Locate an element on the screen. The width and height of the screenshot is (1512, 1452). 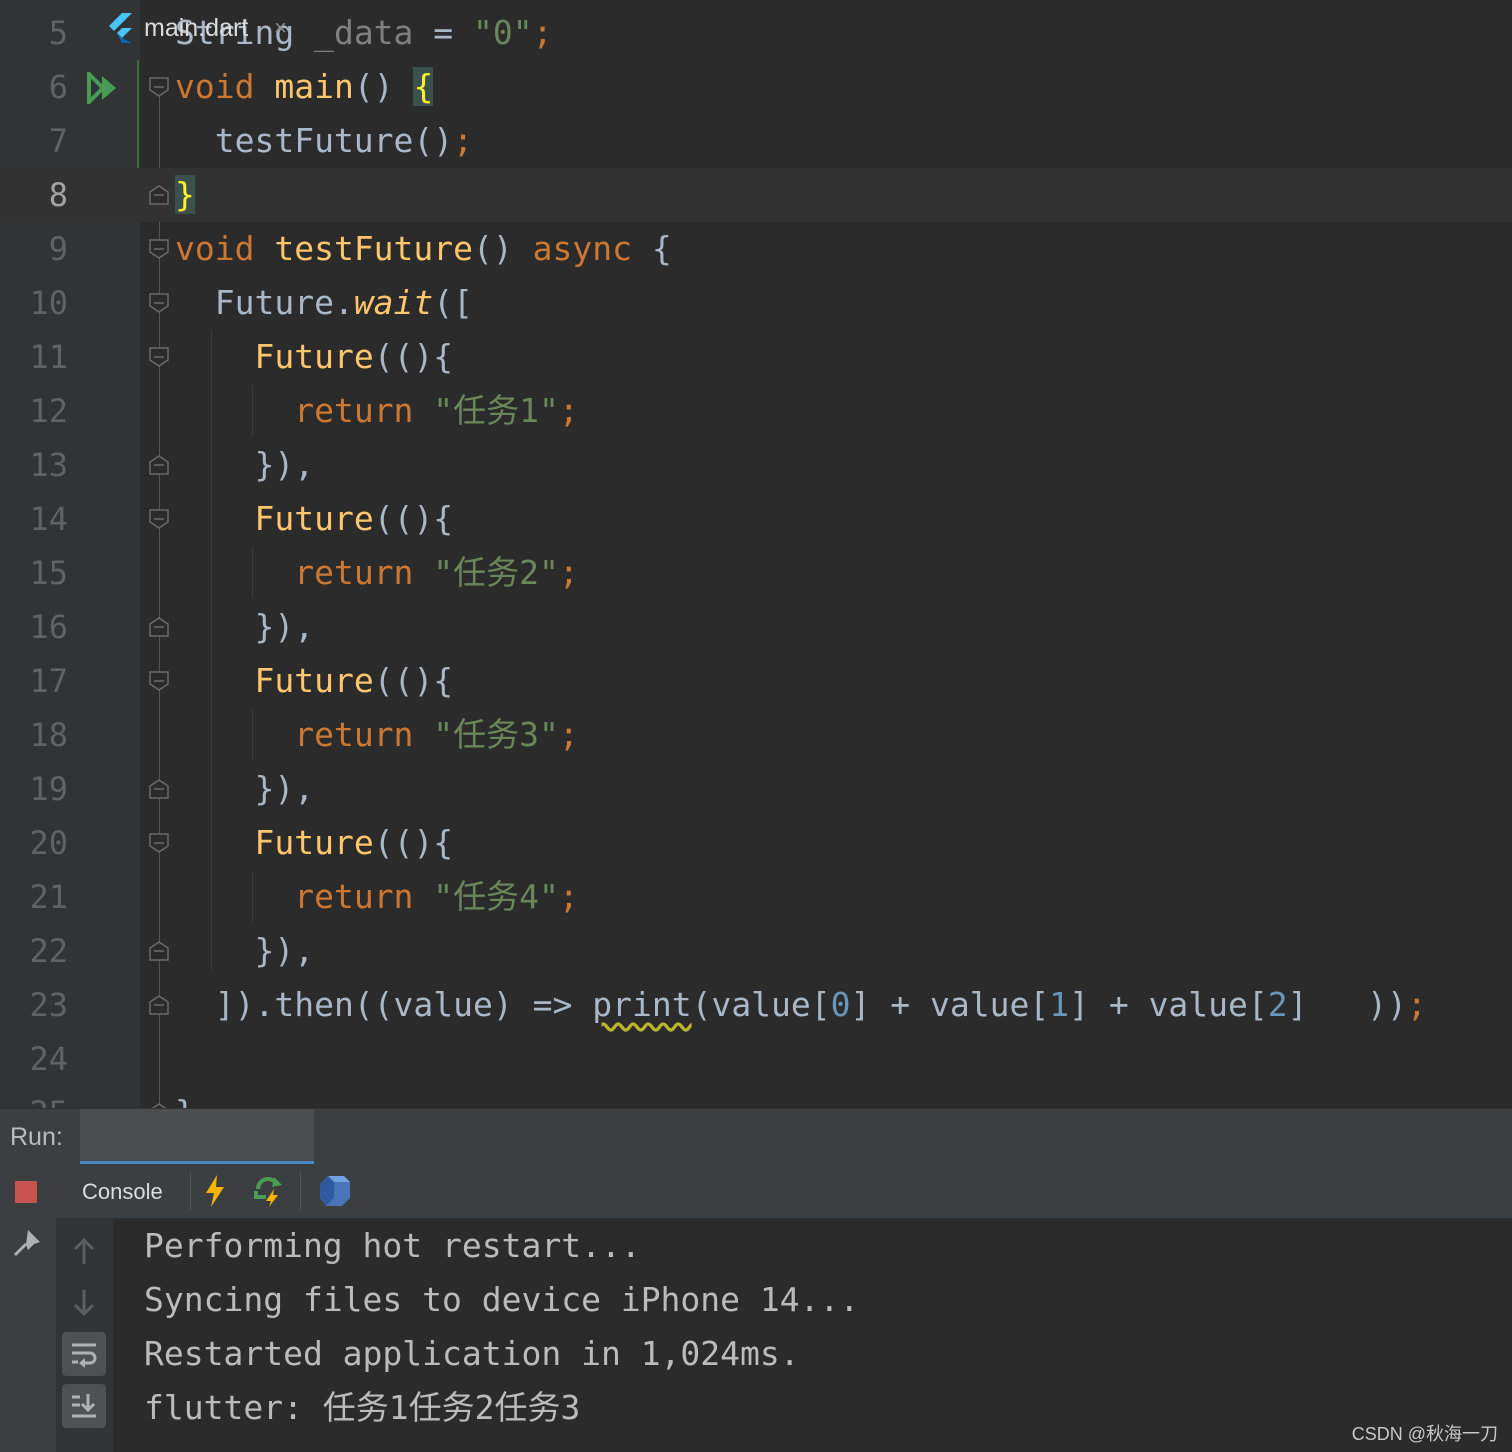
stop-icon is located at coordinates (26, 1192).